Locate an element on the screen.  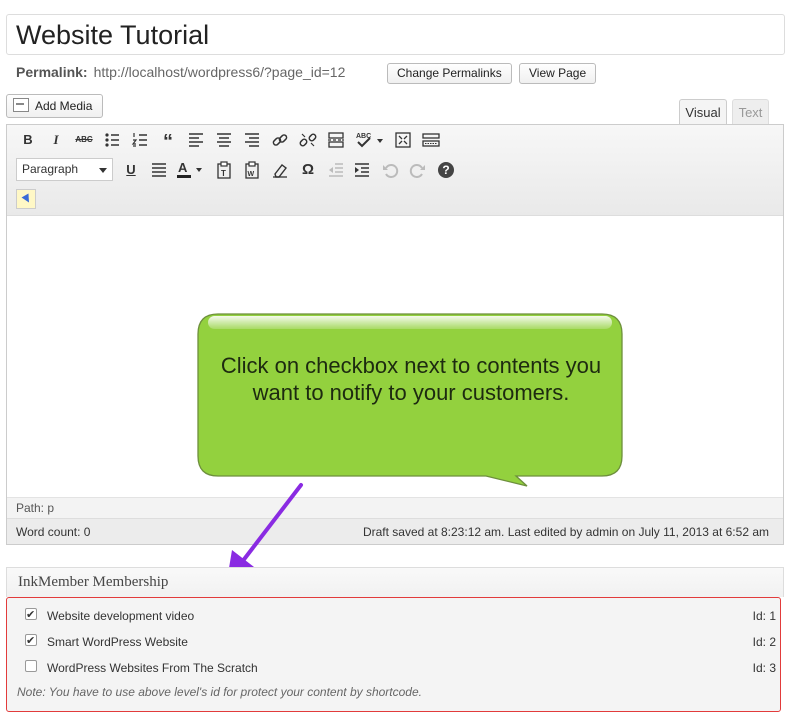
paste-text-icon: T is located at coordinates (224, 170).